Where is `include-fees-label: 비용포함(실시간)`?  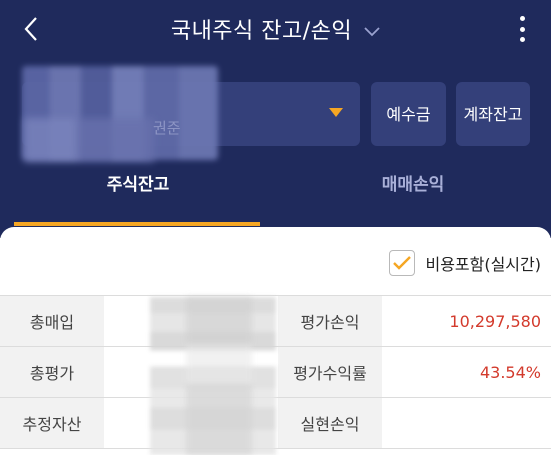 include-fees-label: 비용포함(실시간) is located at coordinates (483, 264).